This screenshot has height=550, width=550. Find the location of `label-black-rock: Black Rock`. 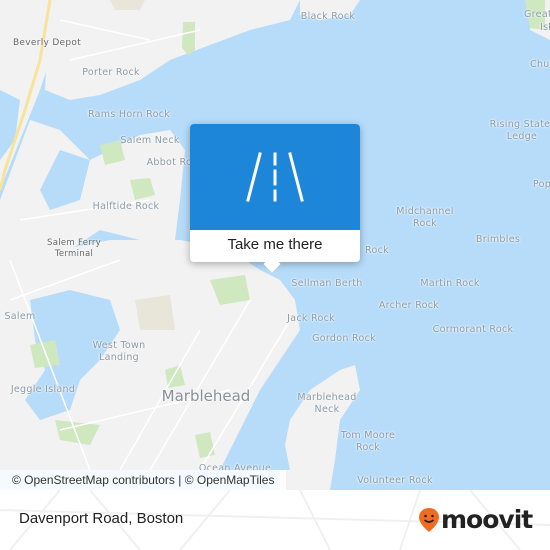

label-black-rock: Black Rock is located at coordinates (328, 16).